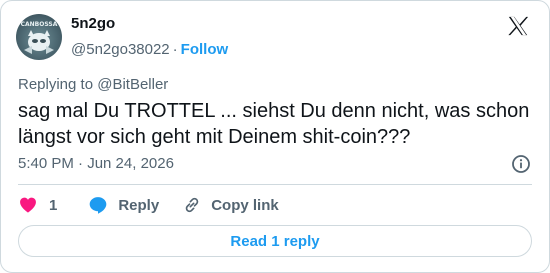 The image size is (550, 273). I want to click on avatar-image: CANBOSSA, so click(39, 37).